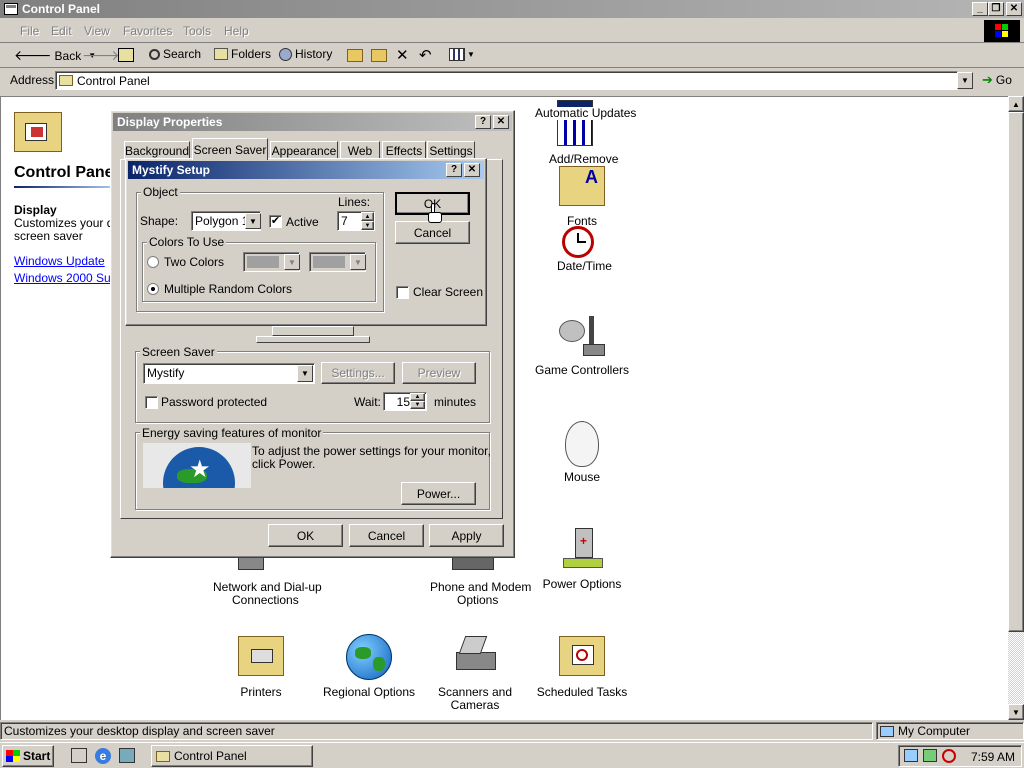 The width and height of the screenshot is (1024, 768). Describe the element at coordinates (367, 216) in the screenshot. I see `lines-spin-up: ▲` at that location.